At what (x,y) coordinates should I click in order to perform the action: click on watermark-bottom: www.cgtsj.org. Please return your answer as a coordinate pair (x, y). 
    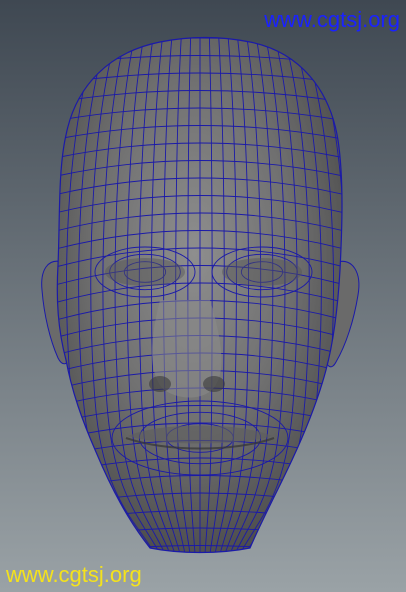
    Looking at the image, I should click on (74, 574).